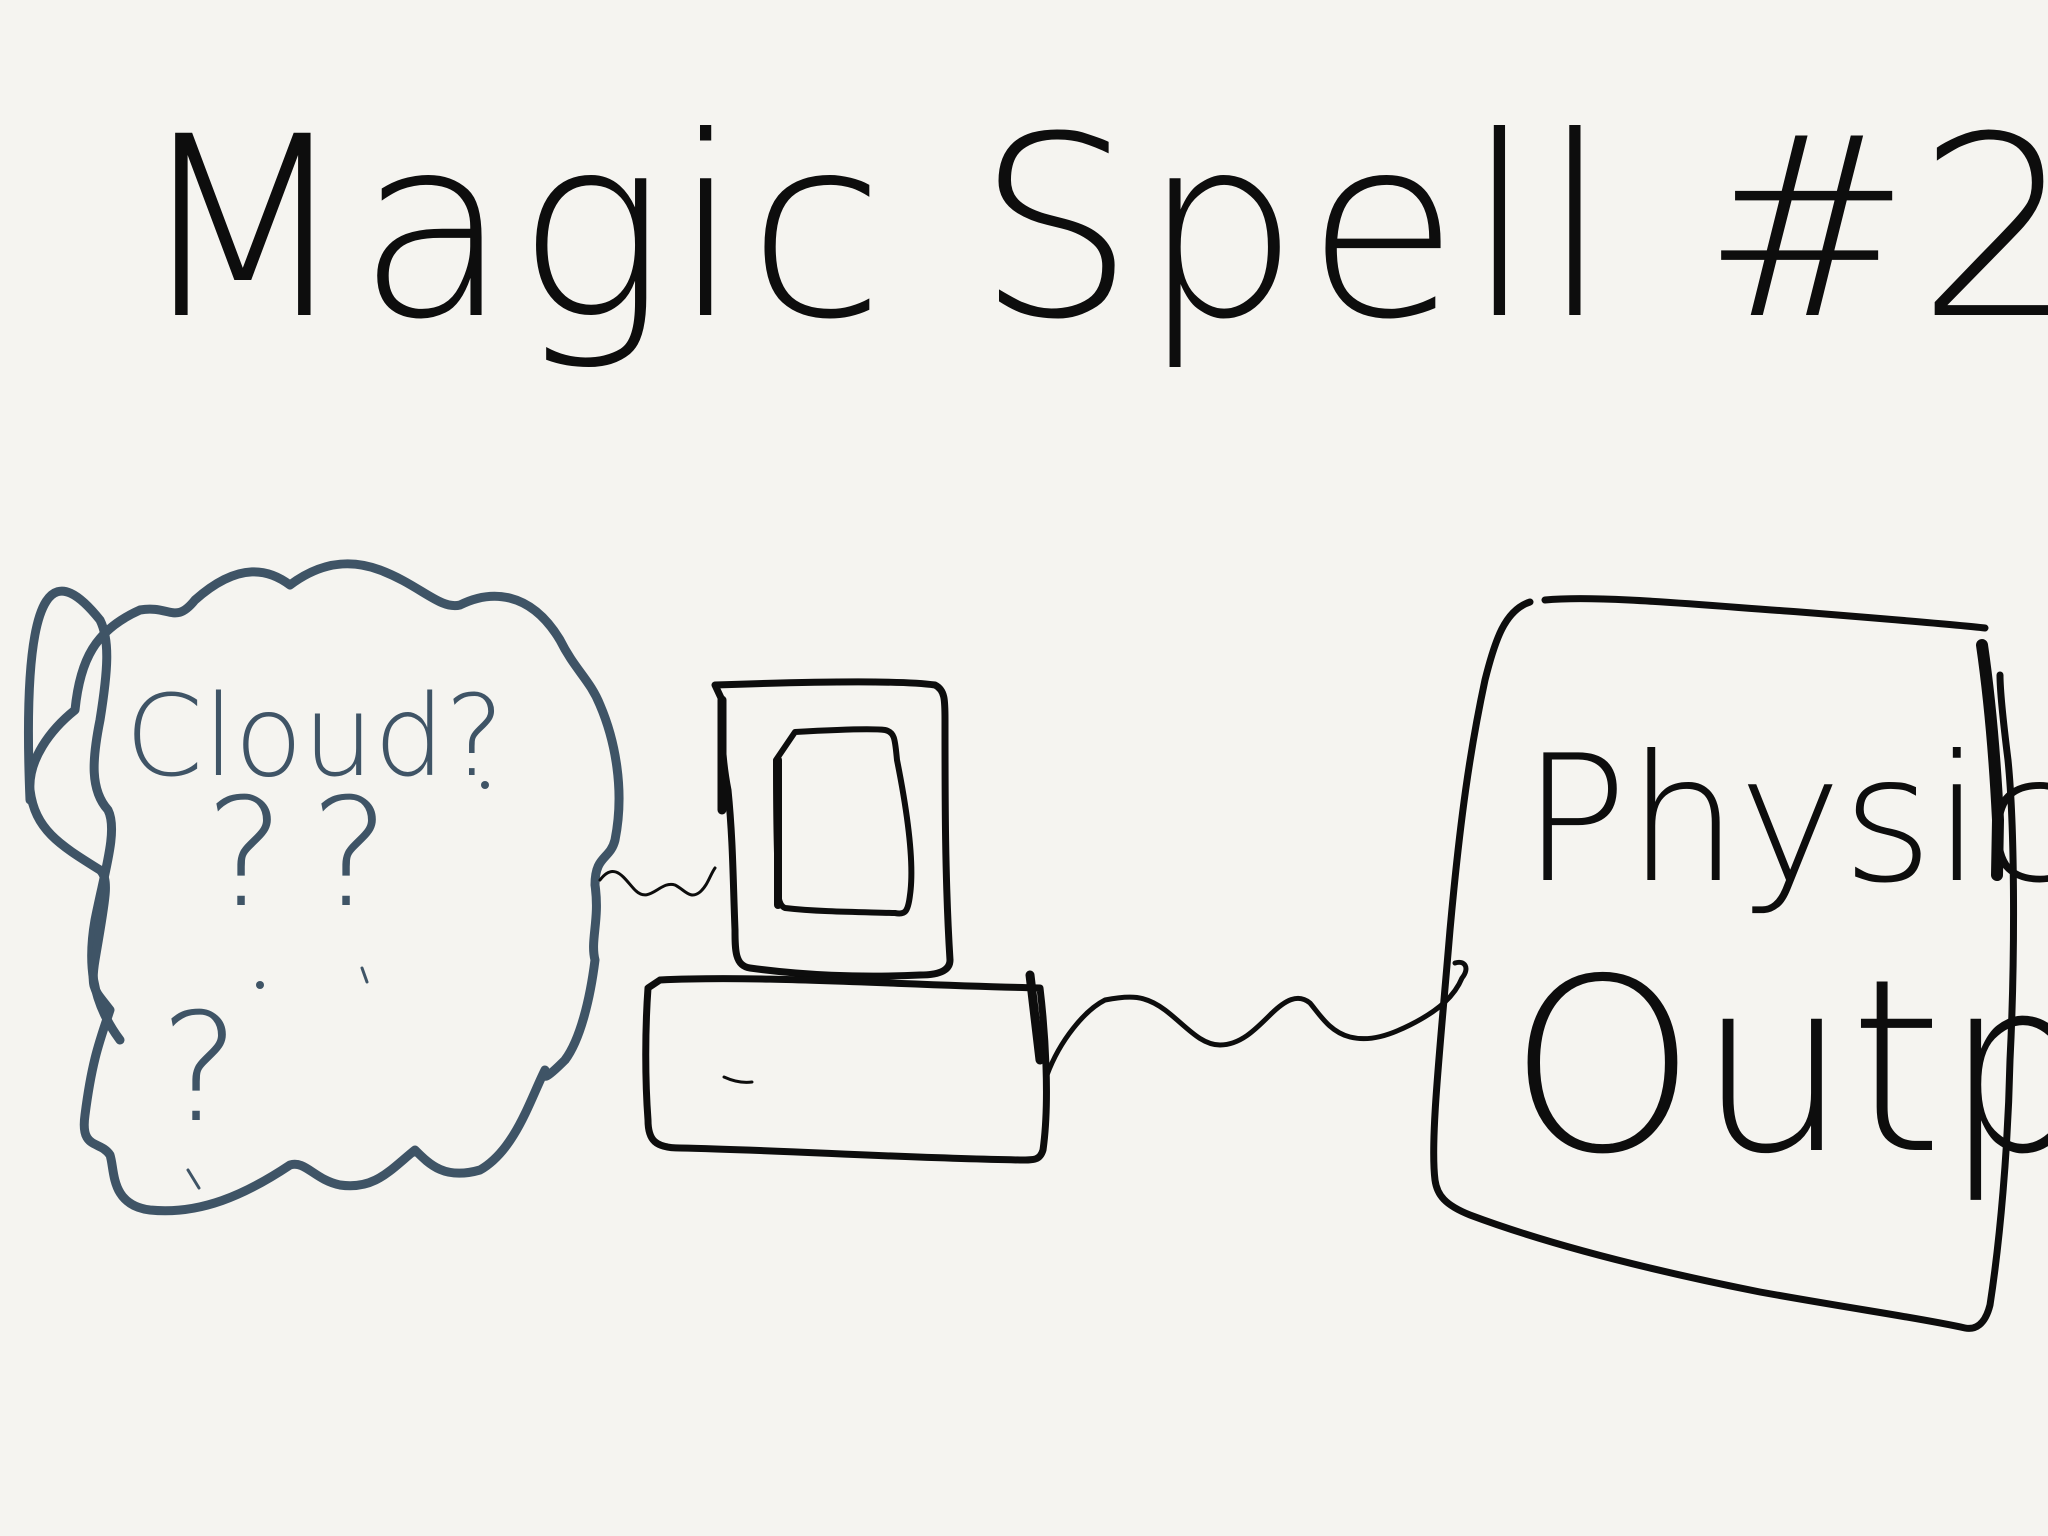  What do you see at coordinates (1778, 1067) in the screenshot?
I see `output-label-output: Output` at bounding box center [1778, 1067].